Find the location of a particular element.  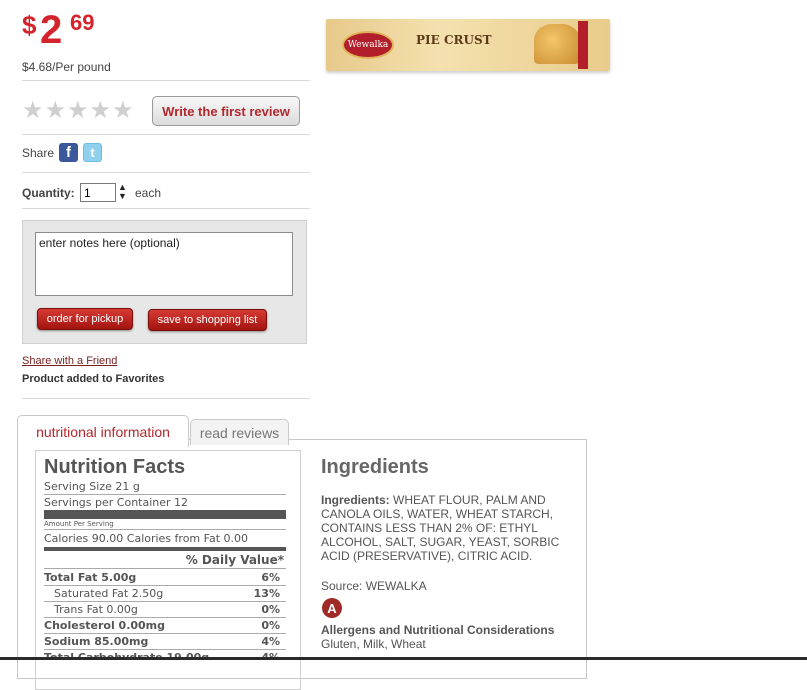

quantity-label: Quantity: is located at coordinates (48, 193).